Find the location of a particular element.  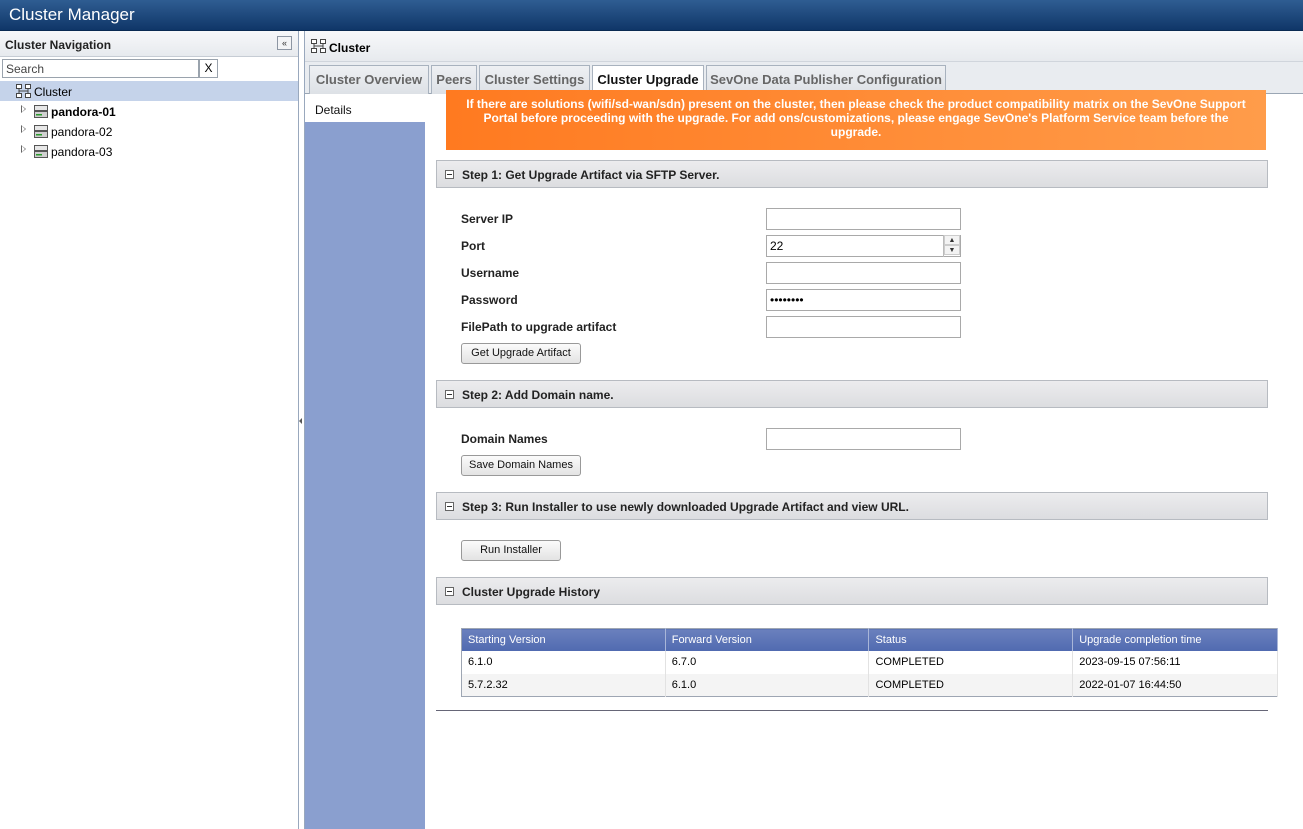

table-cell: 5.7.2.32 is located at coordinates (563, 685).